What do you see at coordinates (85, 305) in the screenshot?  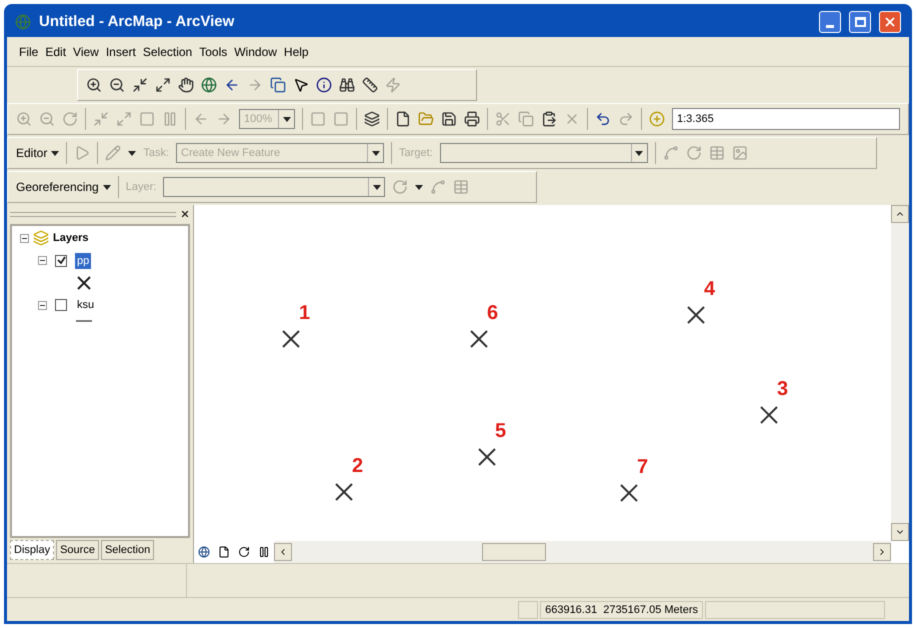 I see `tree-item: ksu` at bounding box center [85, 305].